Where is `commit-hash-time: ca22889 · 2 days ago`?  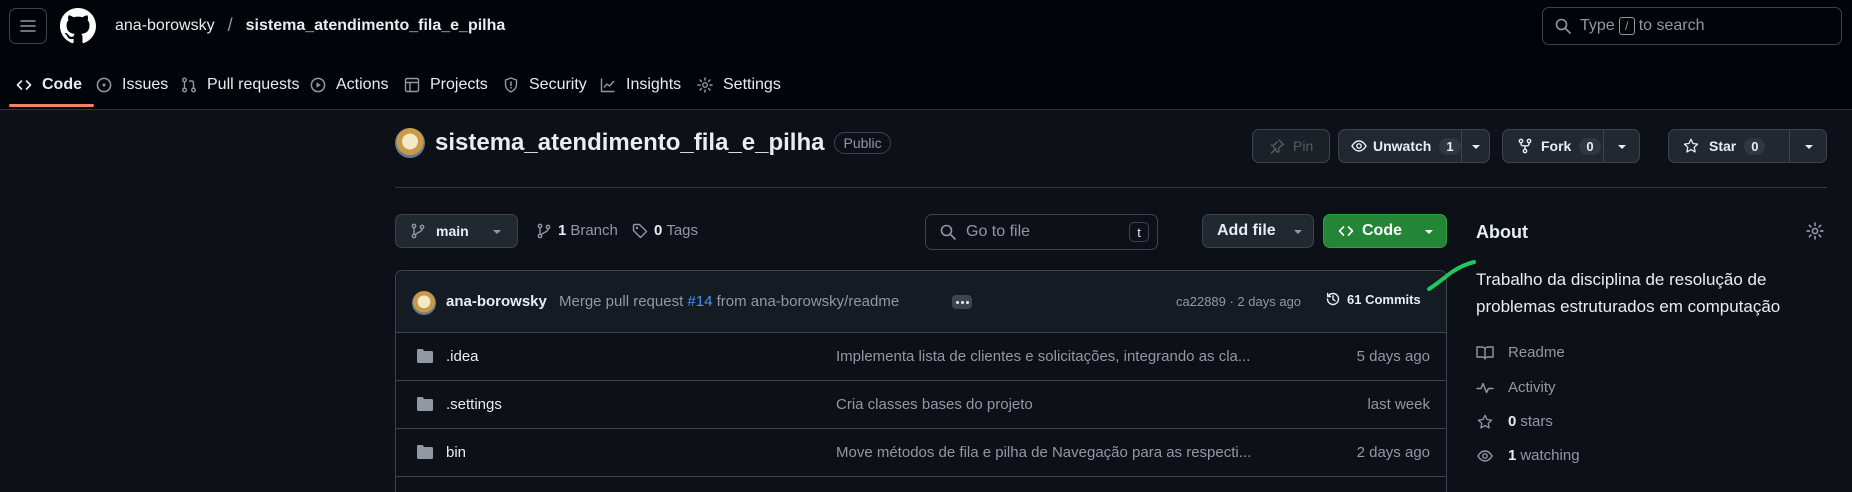
commit-hash-time: ca22889 · 2 days ago is located at coordinates (1238, 301).